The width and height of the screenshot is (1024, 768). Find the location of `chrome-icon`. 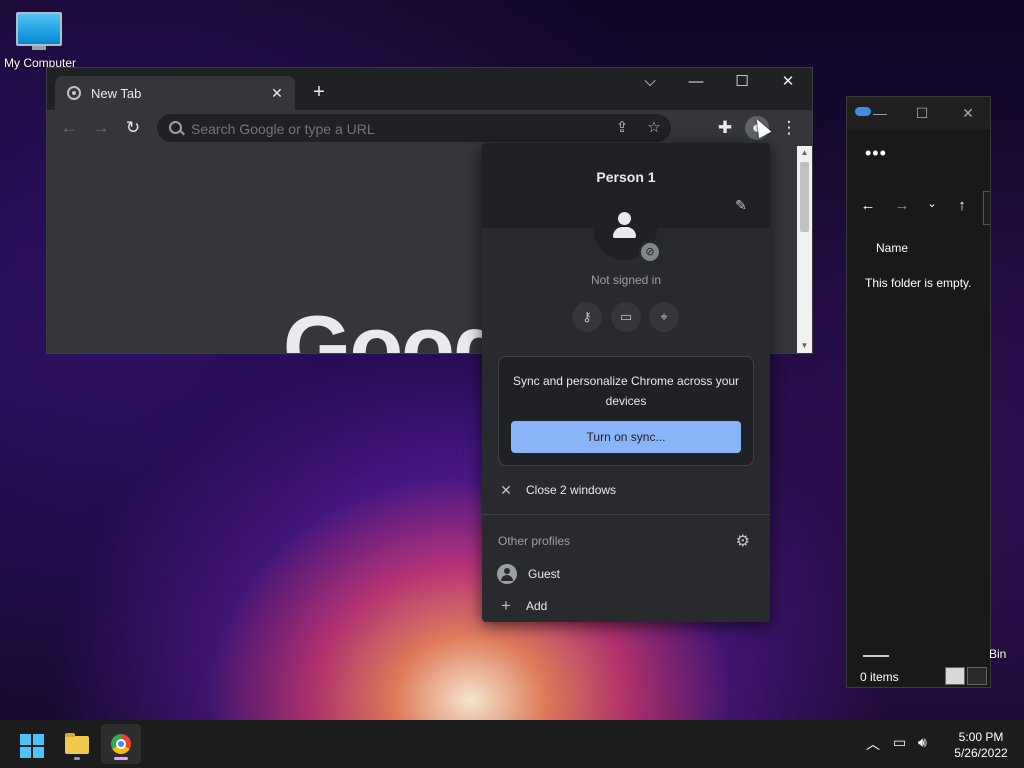

chrome-icon is located at coordinates (121, 744).